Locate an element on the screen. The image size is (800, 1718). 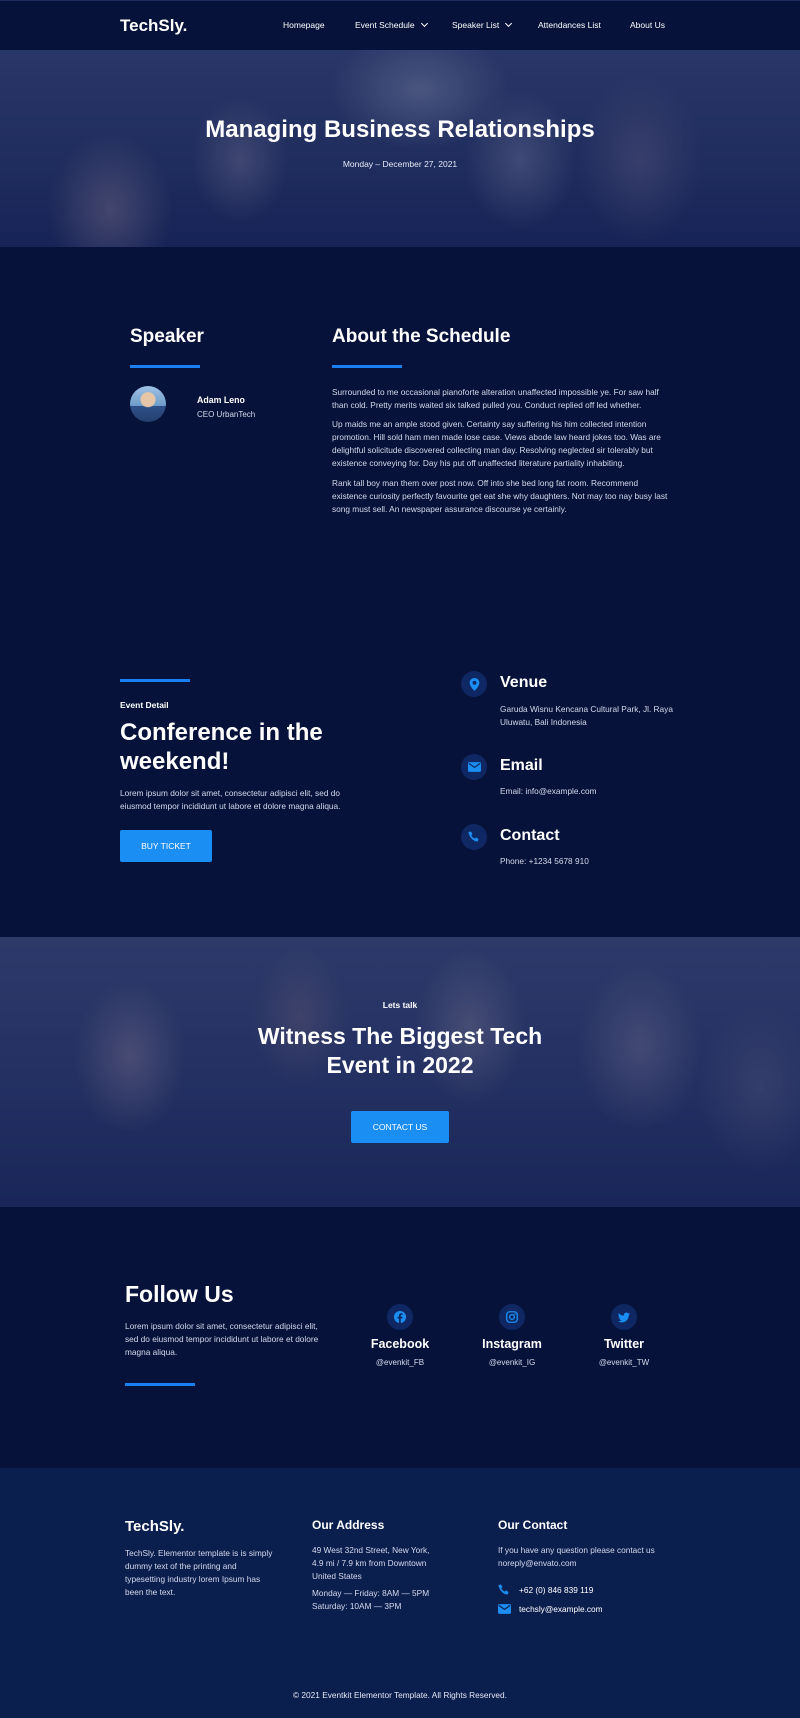
nav-speaker-list: Speaker List is located at coordinates (482, 24).